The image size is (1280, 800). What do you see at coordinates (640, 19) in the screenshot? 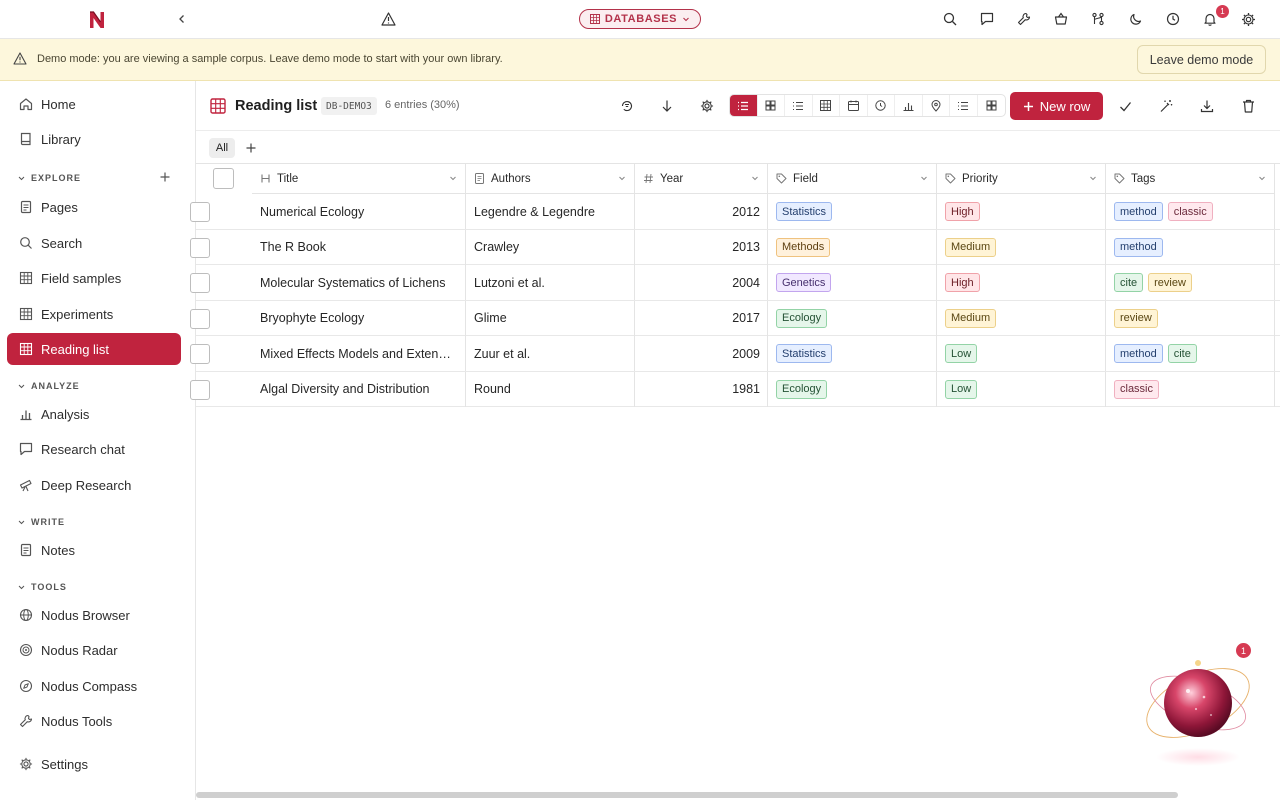
I see `databases-switcher: DATABASES` at bounding box center [640, 19].